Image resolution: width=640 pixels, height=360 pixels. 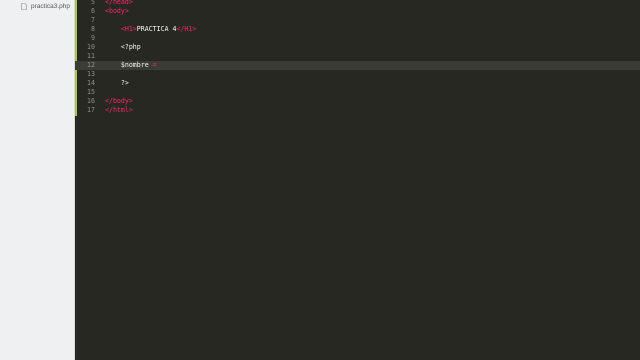 I want to click on file-icon, so click(x=24, y=6).